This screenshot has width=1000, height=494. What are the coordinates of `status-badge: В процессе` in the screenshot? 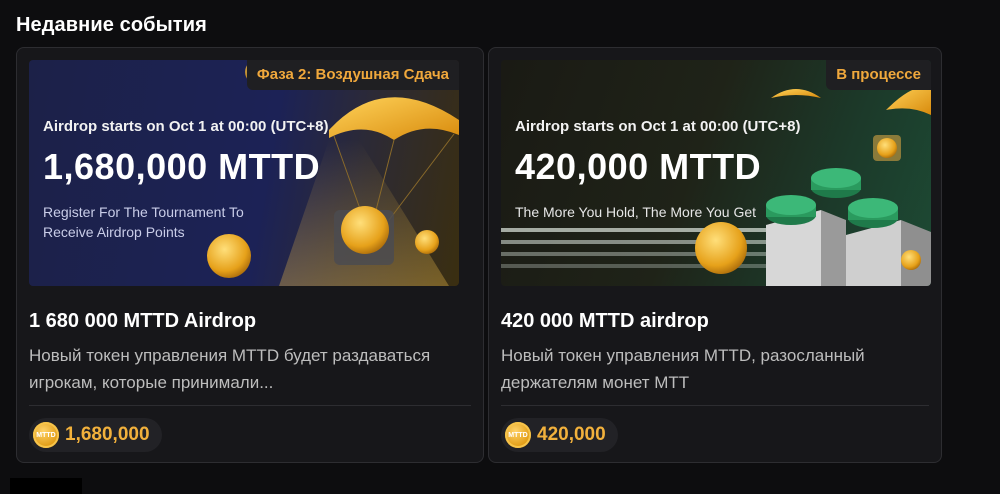 It's located at (878, 75).